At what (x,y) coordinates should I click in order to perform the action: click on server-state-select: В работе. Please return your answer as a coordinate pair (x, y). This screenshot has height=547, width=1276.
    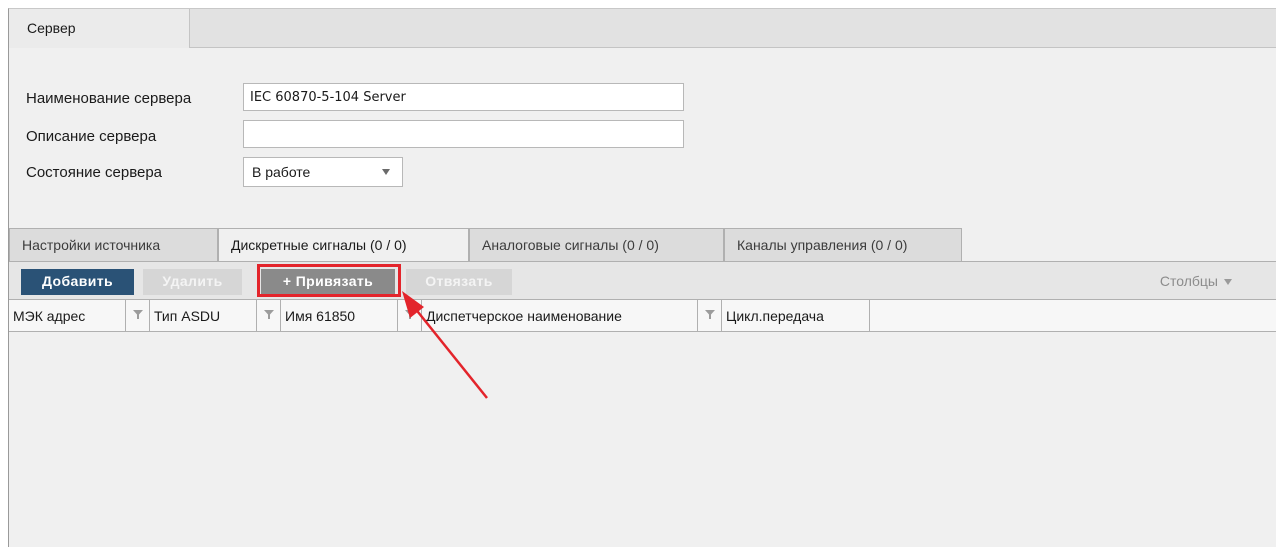
    Looking at the image, I should click on (323, 172).